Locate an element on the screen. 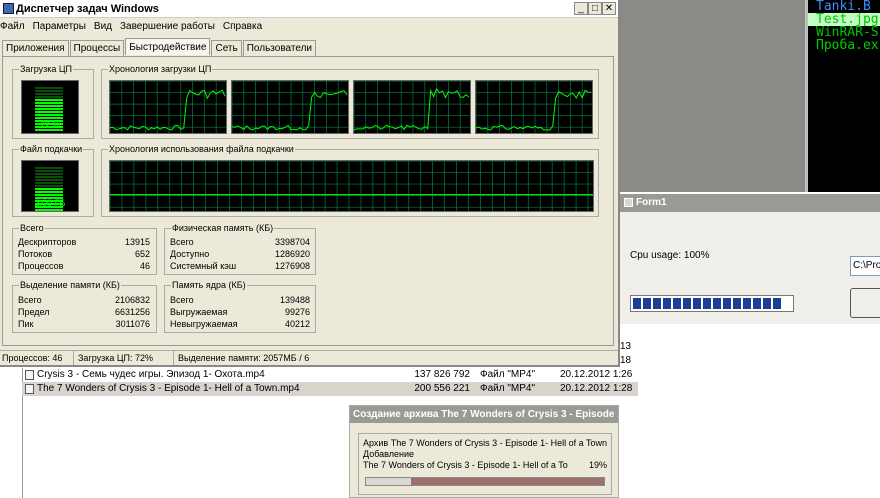 This screenshot has height=498, width=880. cpu-usage-label: Загрузка ЦП is located at coordinates (46, 69).